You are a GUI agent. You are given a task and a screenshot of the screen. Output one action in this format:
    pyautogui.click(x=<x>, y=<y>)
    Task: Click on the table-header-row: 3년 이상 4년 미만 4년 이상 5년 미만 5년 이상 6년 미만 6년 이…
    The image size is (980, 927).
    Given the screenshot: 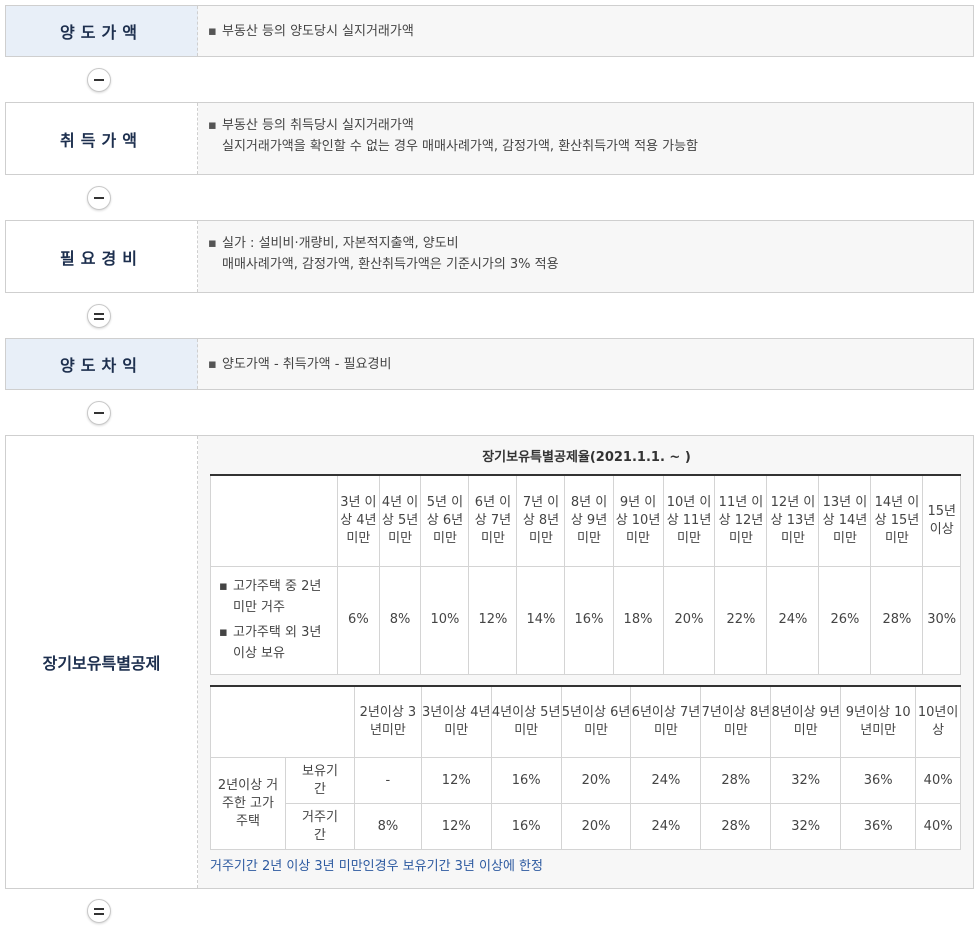 What is the action you would take?
    pyautogui.click(x=585, y=520)
    